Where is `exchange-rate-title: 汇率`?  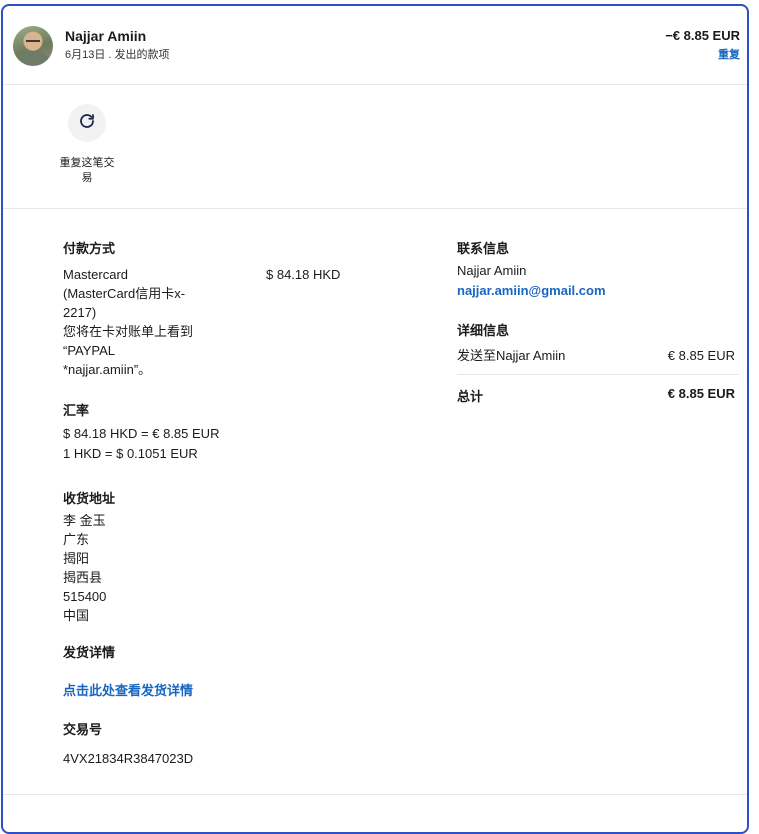 exchange-rate-title: 汇率 is located at coordinates (76, 410).